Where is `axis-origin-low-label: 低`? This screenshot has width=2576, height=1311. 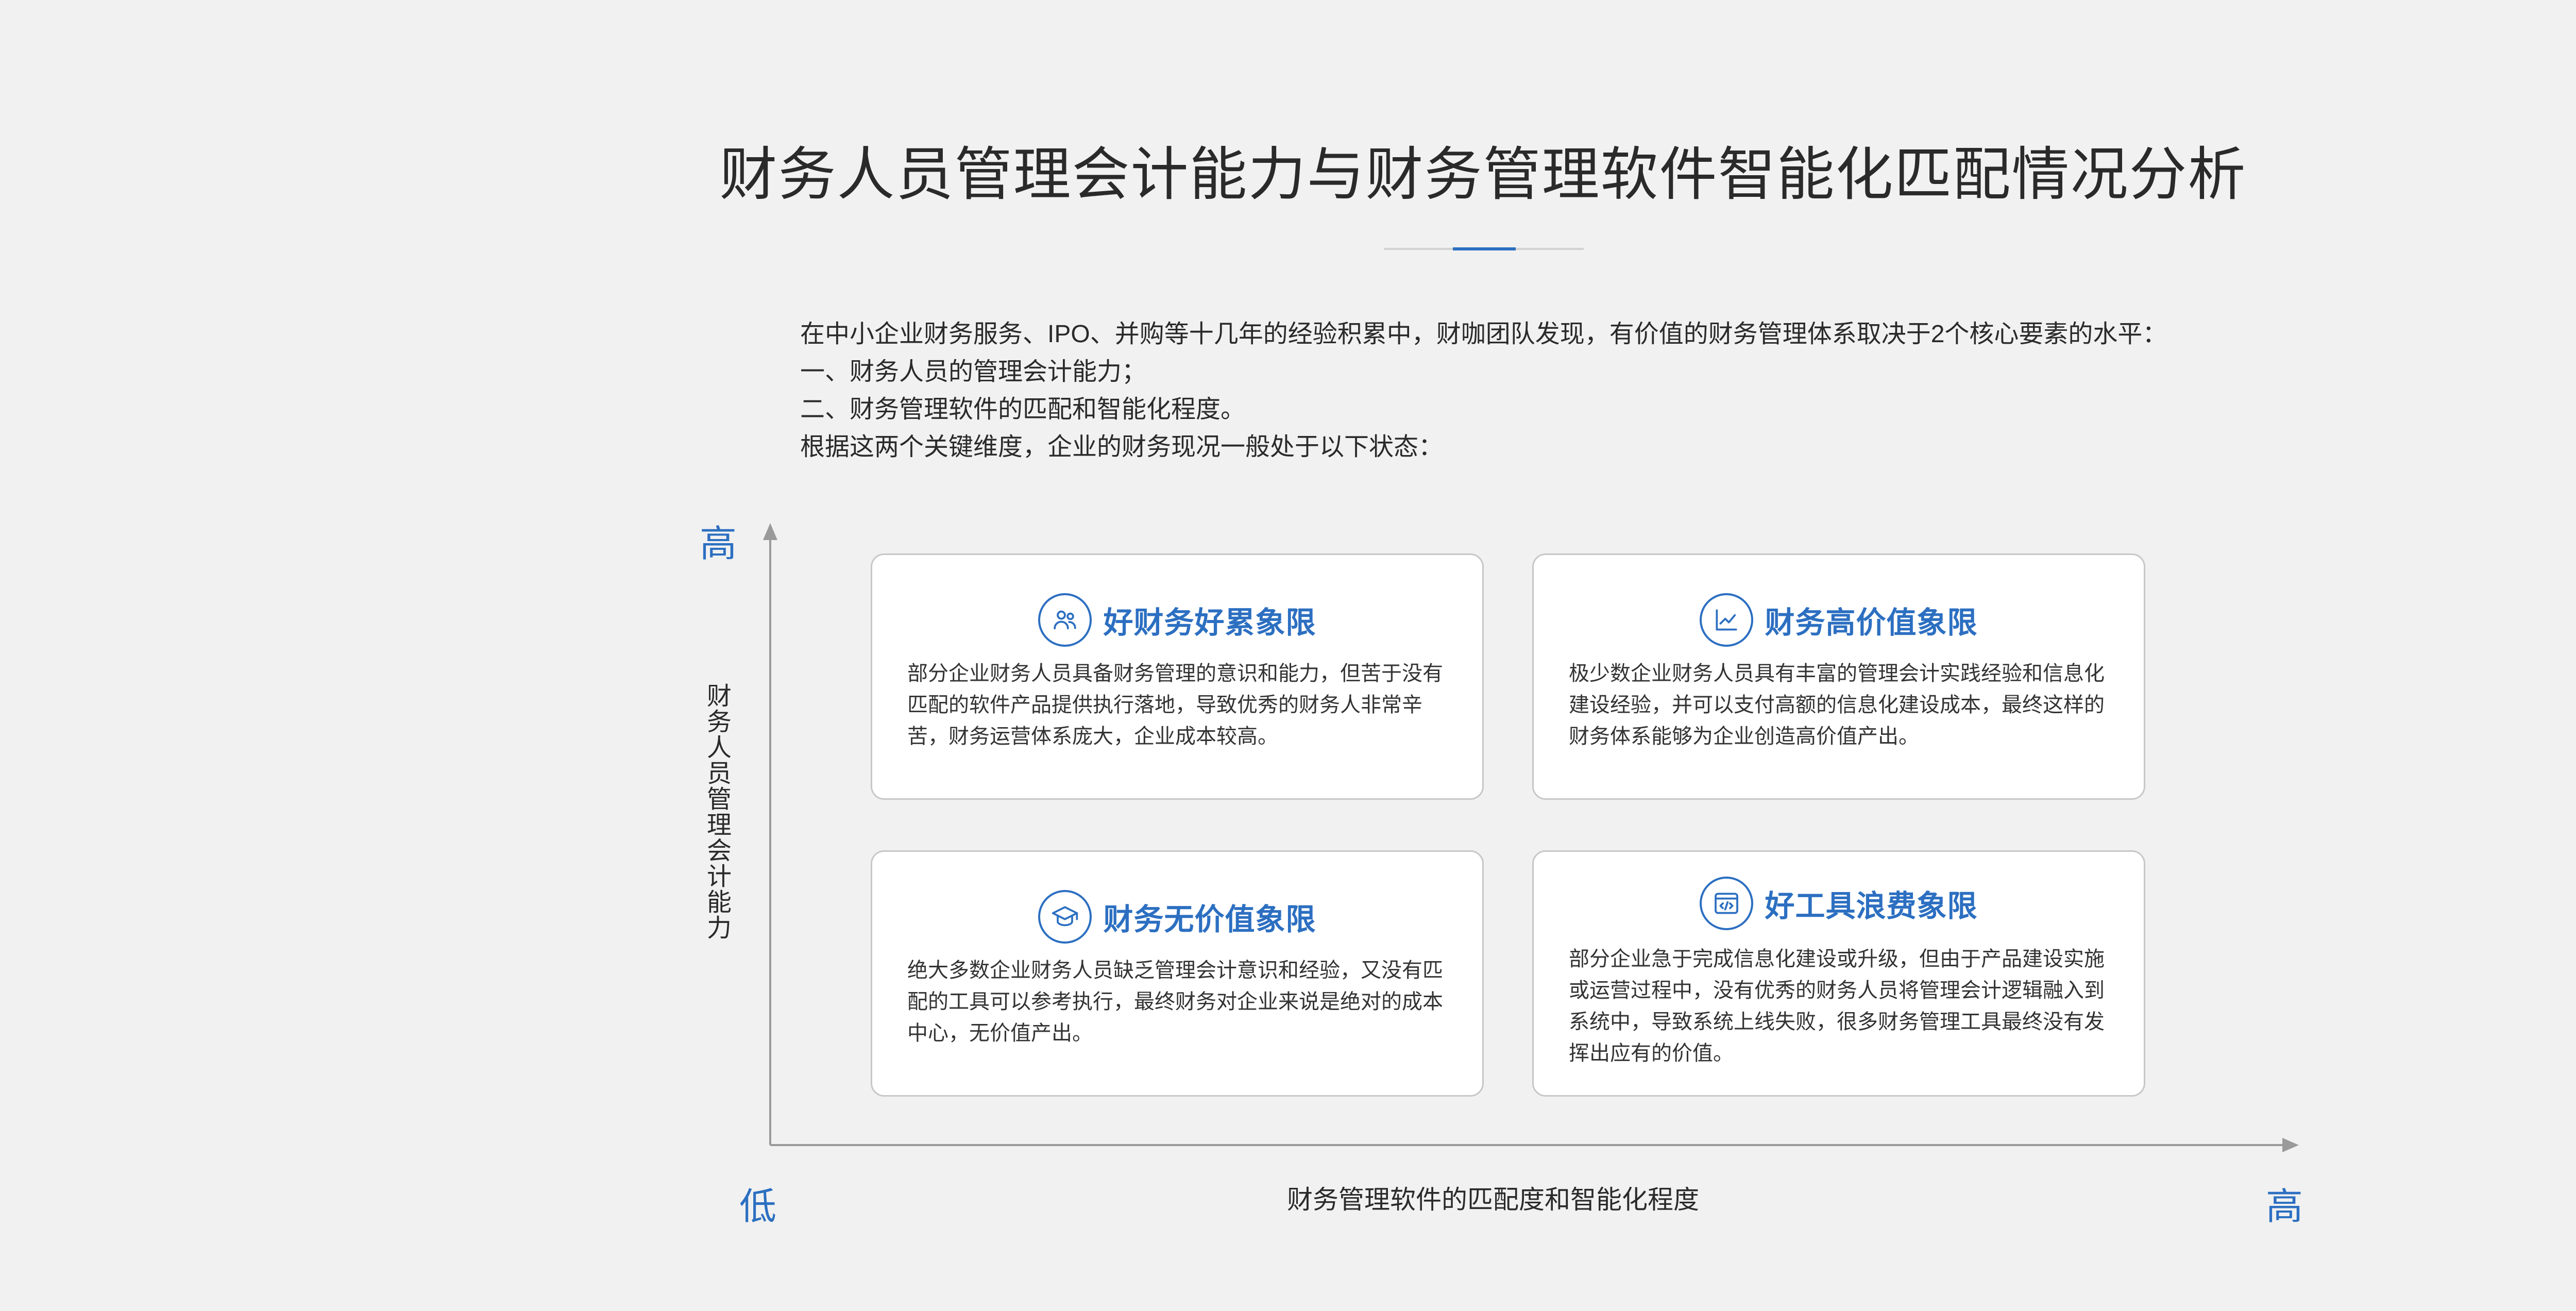
axis-origin-low-label: 低 is located at coordinates (758, 1207).